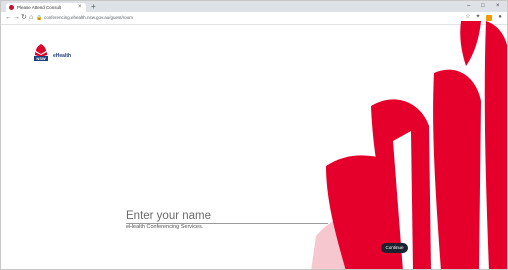 The width and height of the screenshot is (508, 270). Describe the element at coordinates (483, 6) in the screenshot. I see `maximize-button: □` at that location.